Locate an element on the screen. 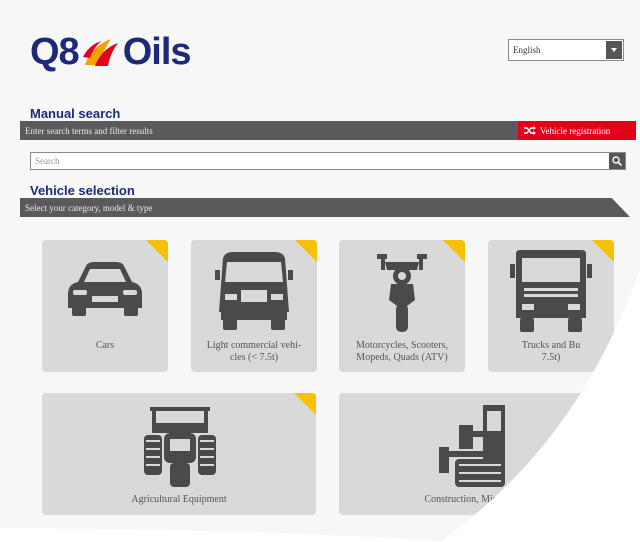 The width and height of the screenshot is (640, 542). search-button is located at coordinates (617, 161).